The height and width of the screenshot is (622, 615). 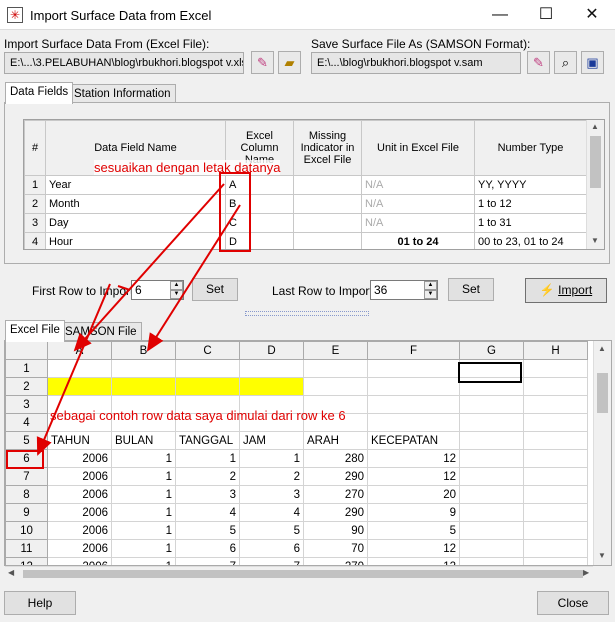 What do you see at coordinates (207, 561) in the screenshot?
I see `sheet-cell: 7` at bounding box center [207, 561].